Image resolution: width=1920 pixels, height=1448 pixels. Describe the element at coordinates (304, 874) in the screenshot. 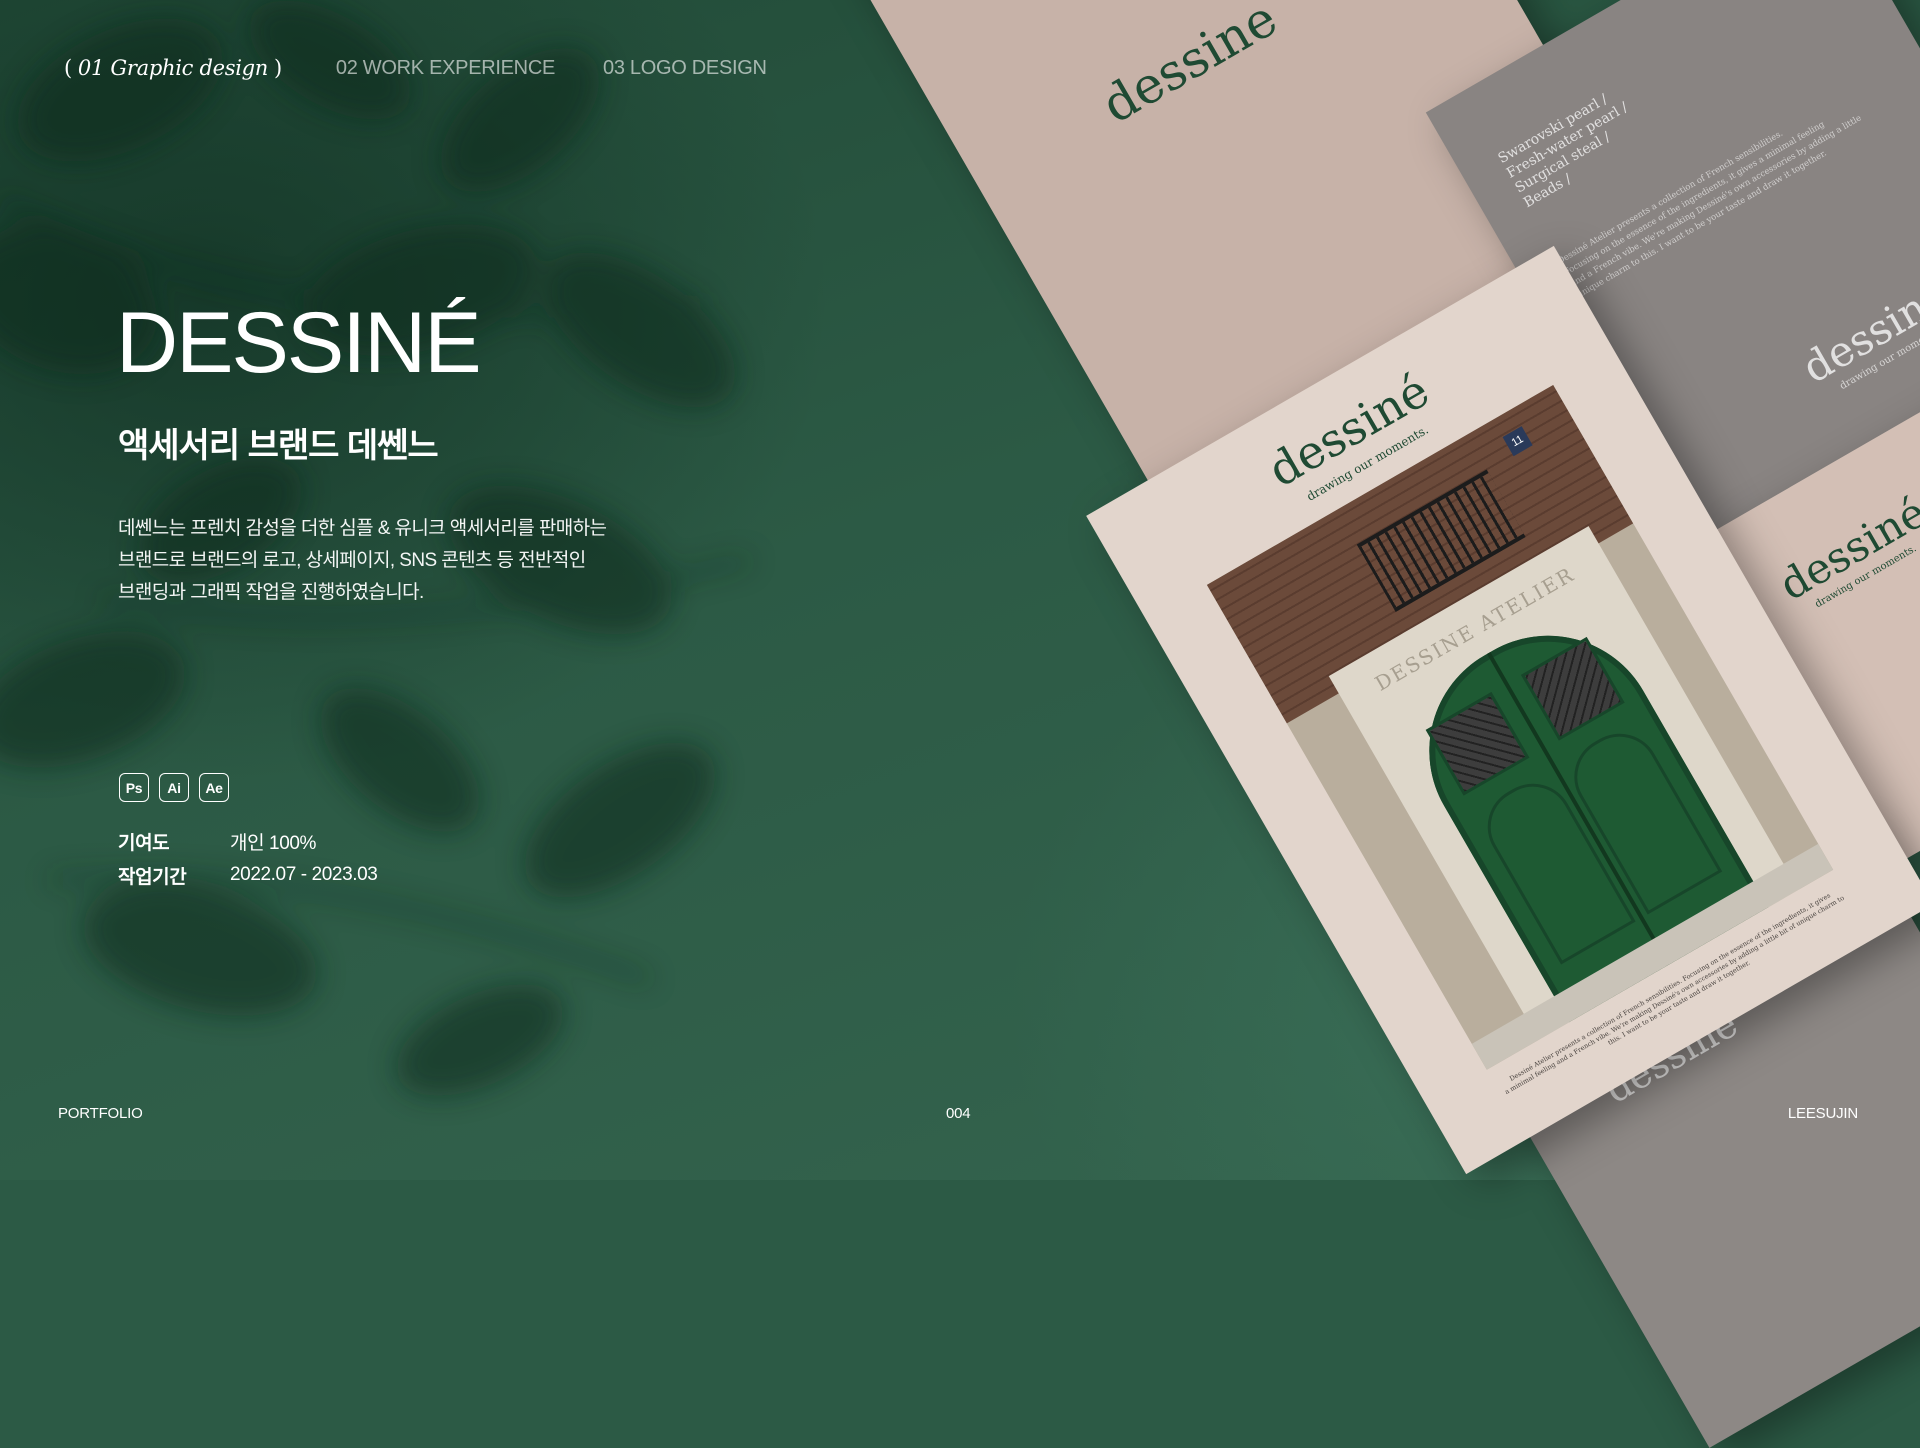

I see `meta-value: 2022.07 - 2023.03` at that location.